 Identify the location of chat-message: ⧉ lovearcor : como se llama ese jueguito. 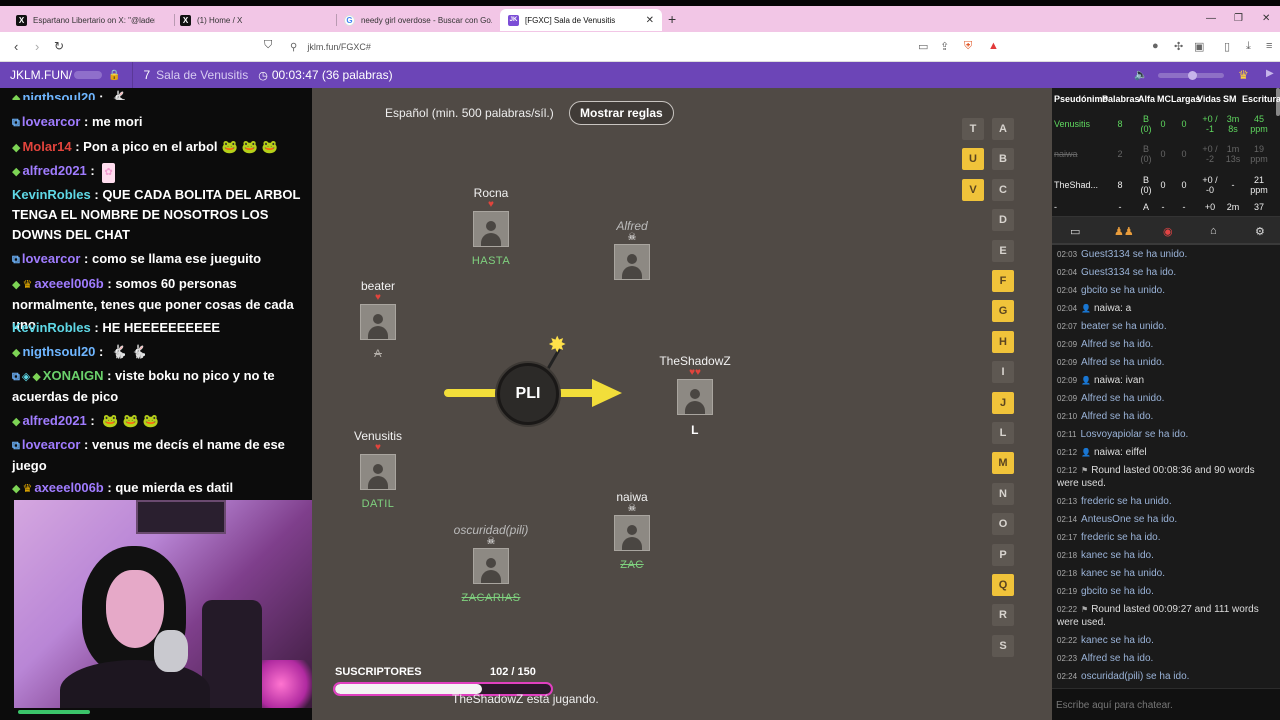
(160, 259).